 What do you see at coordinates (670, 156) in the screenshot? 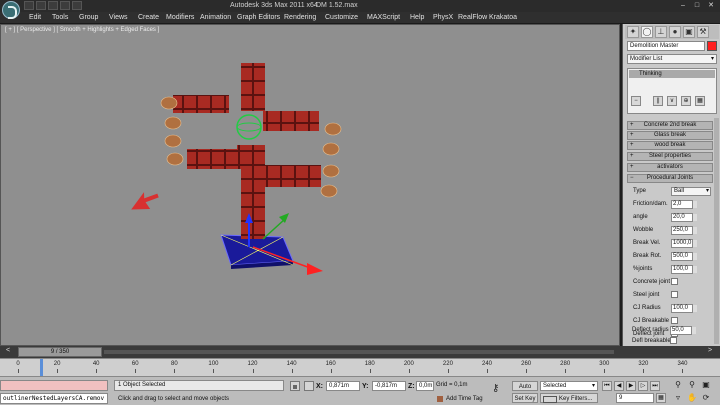
I see `rollout-steel-properties: Steel properties` at bounding box center [670, 156].